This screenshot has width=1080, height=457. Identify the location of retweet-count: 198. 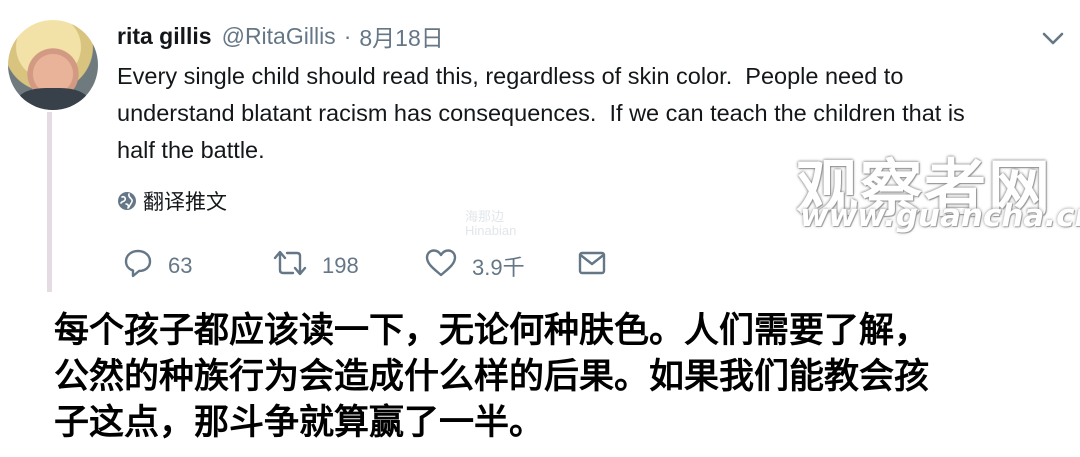
(340, 265).